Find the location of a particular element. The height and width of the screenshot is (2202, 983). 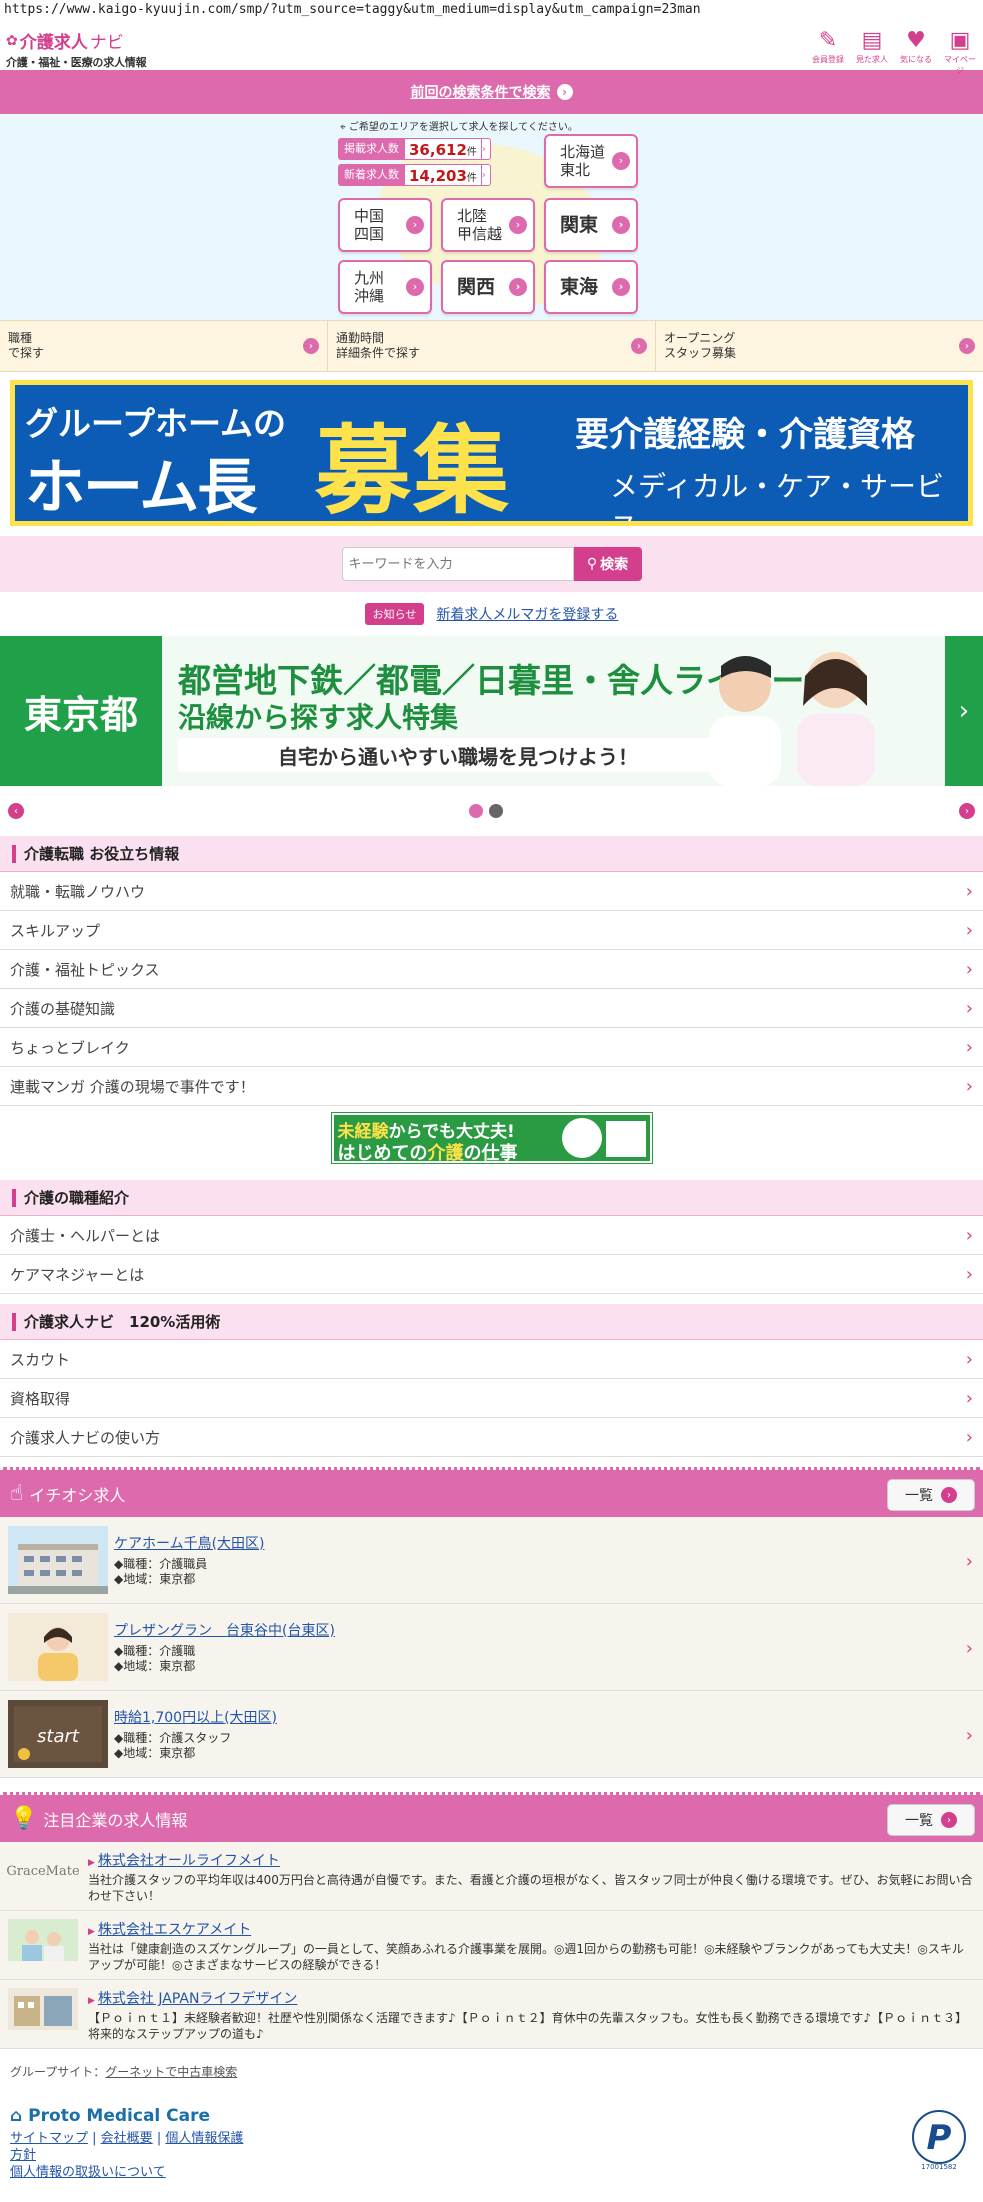

facility-photo is located at coordinates (58, 1560).